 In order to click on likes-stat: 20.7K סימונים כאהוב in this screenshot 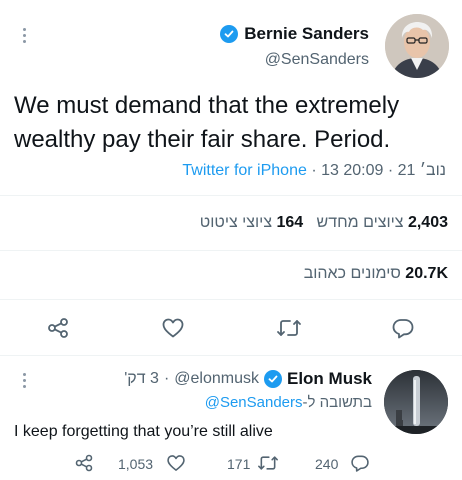, I will do `click(376, 274)`.